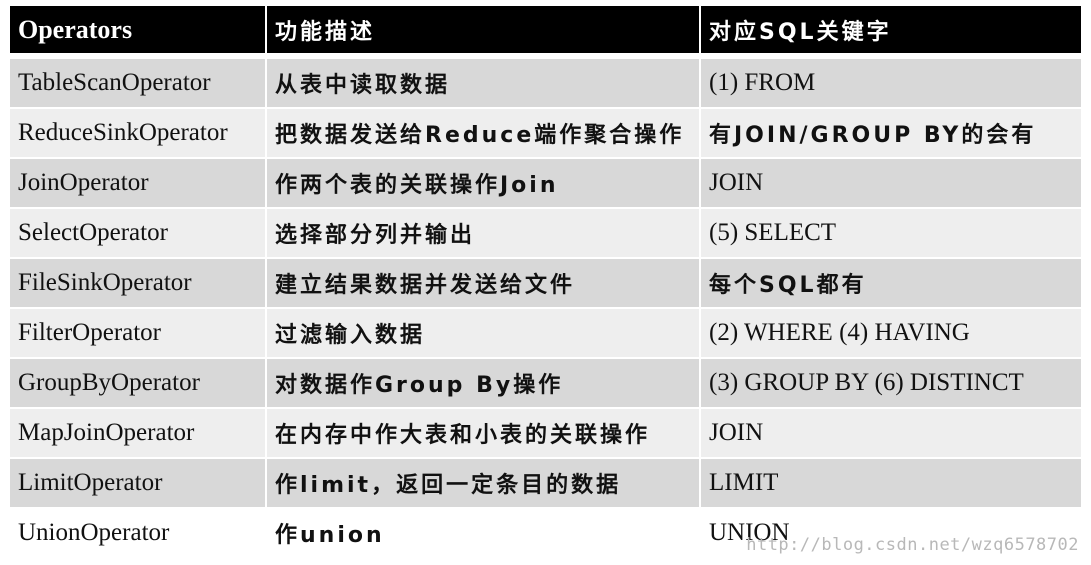  Describe the element at coordinates (138, 283) in the screenshot. I see `cell-operator: FileSinkOperator` at that location.